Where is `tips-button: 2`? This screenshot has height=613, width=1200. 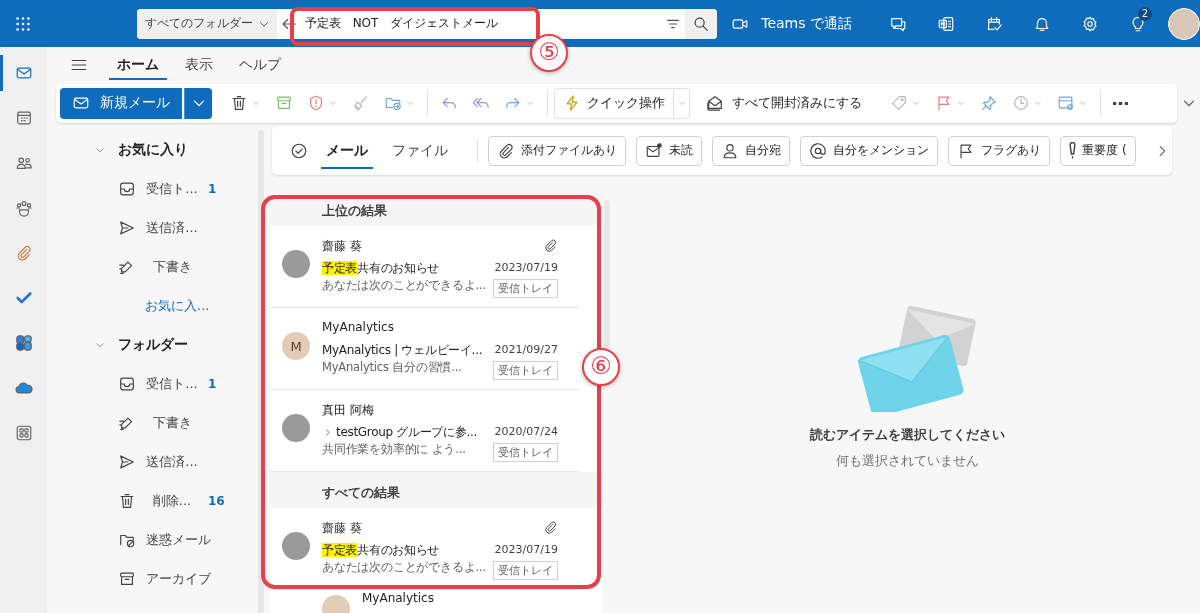 tips-button: 2 is located at coordinates (1138, 23).